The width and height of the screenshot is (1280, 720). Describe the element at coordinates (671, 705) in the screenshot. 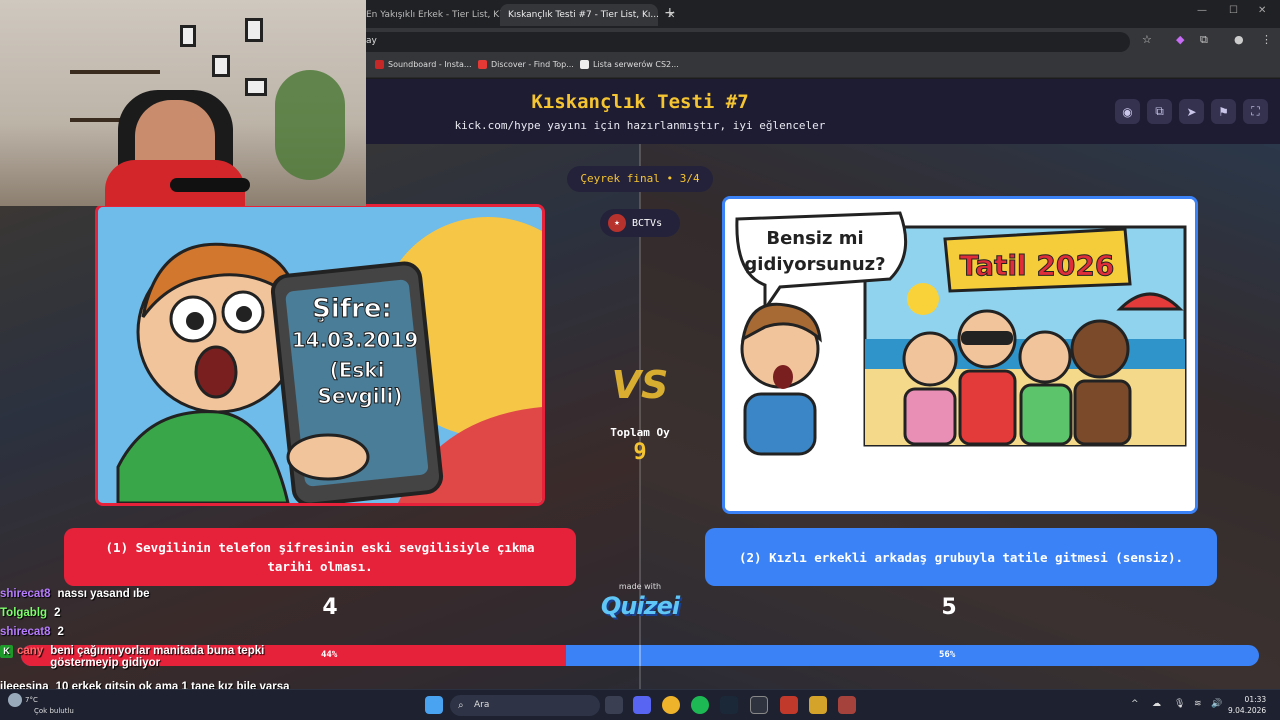

I see `chrome-icon` at that location.